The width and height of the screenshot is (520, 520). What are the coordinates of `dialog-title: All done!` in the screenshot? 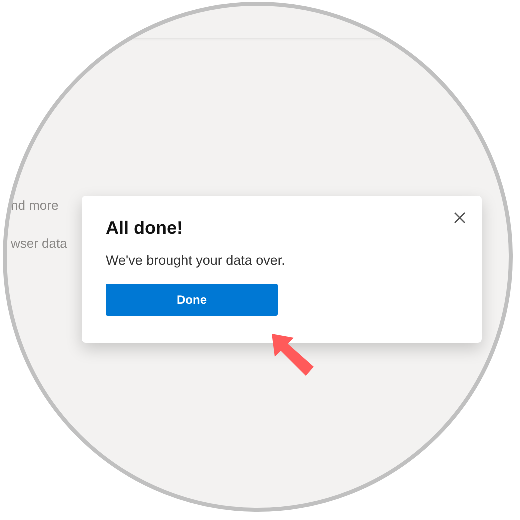 It's located at (144, 228).